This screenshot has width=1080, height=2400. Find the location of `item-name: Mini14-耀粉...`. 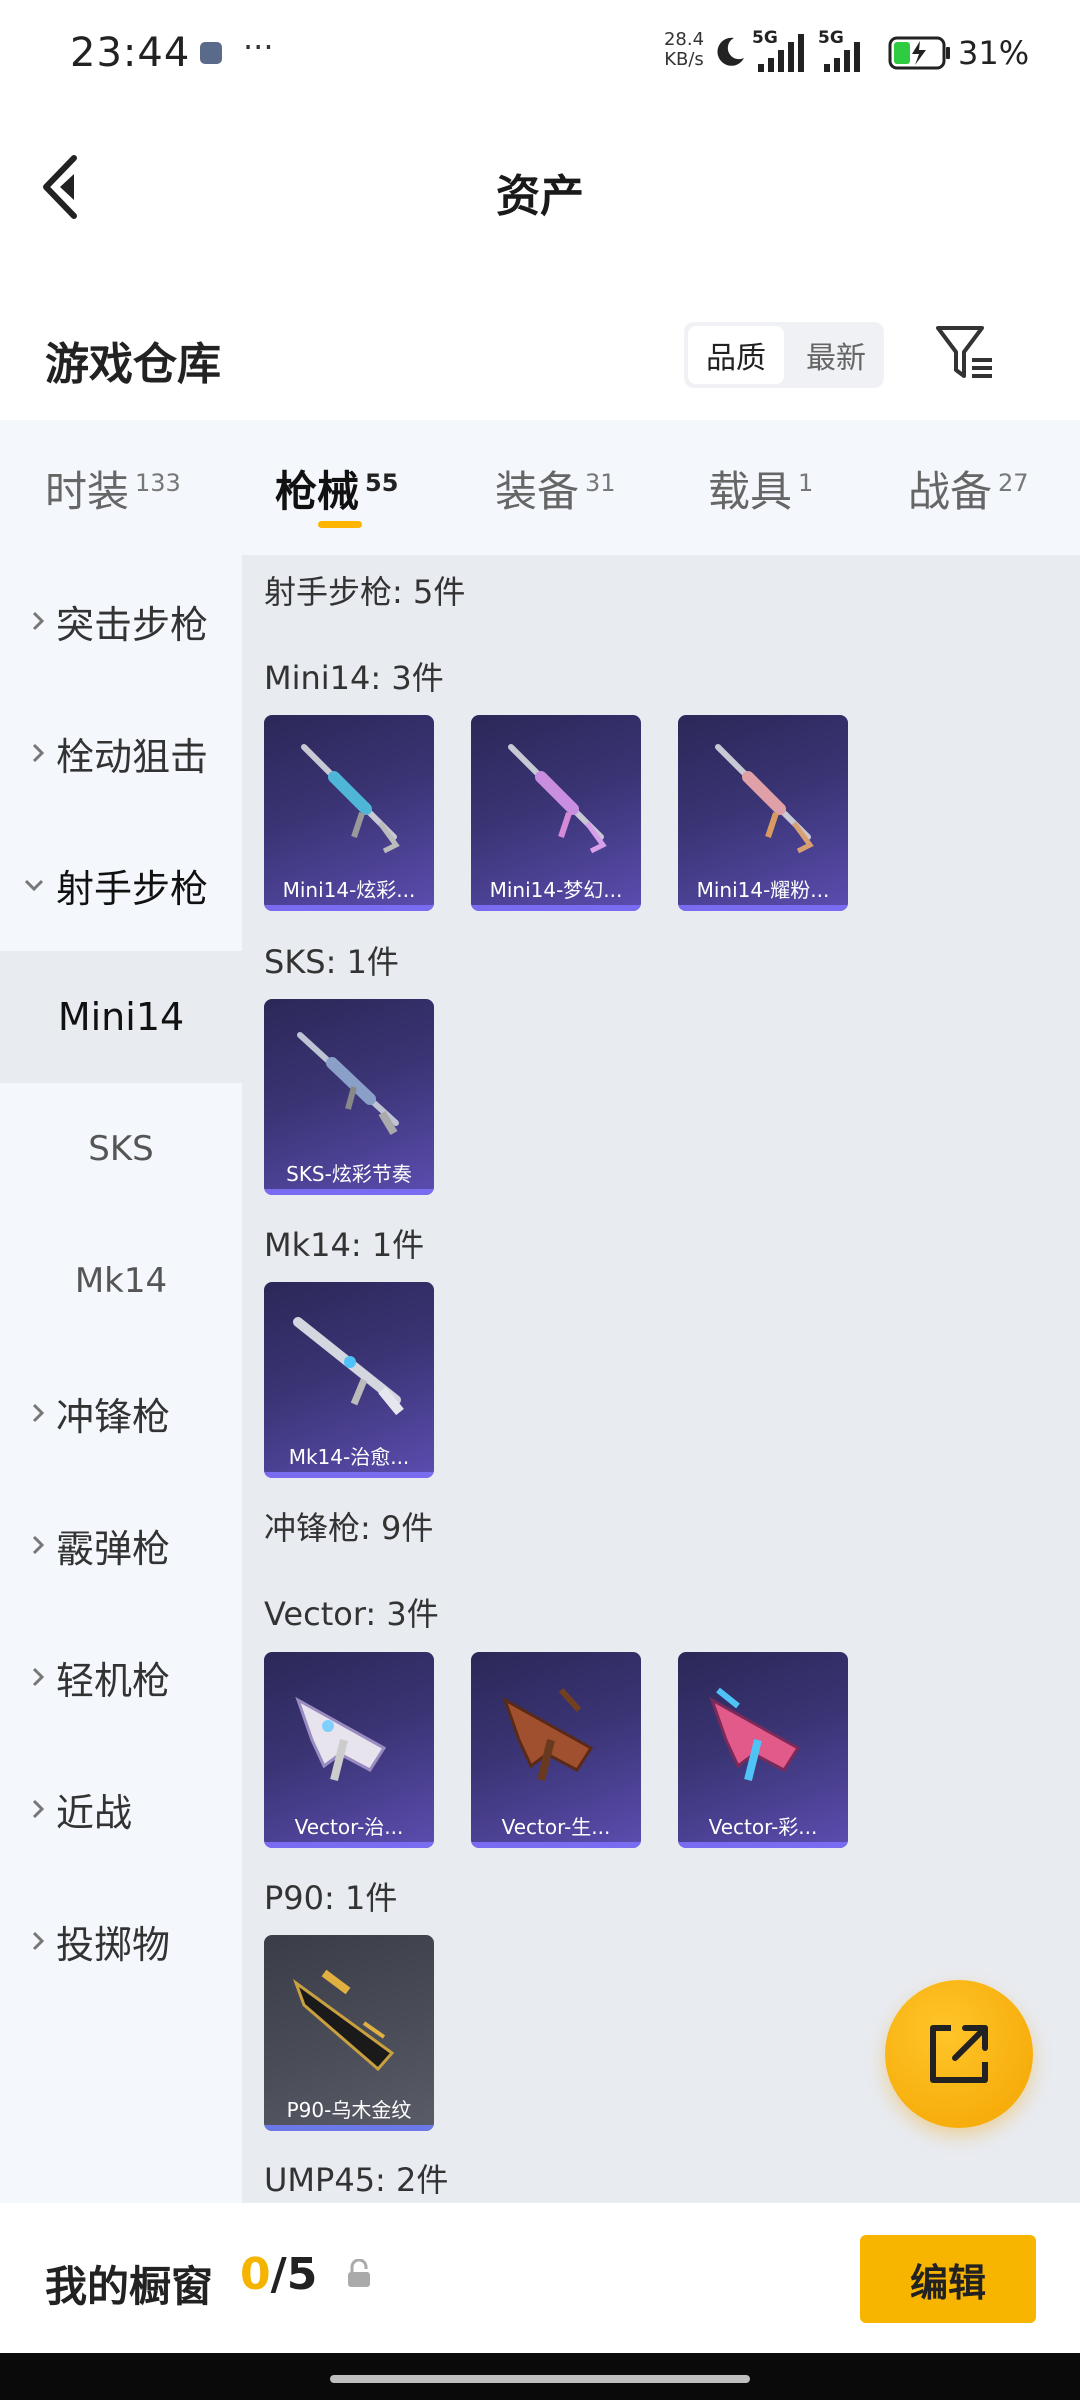

item-name: Mini14-耀粉... is located at coordinates (763, 890).